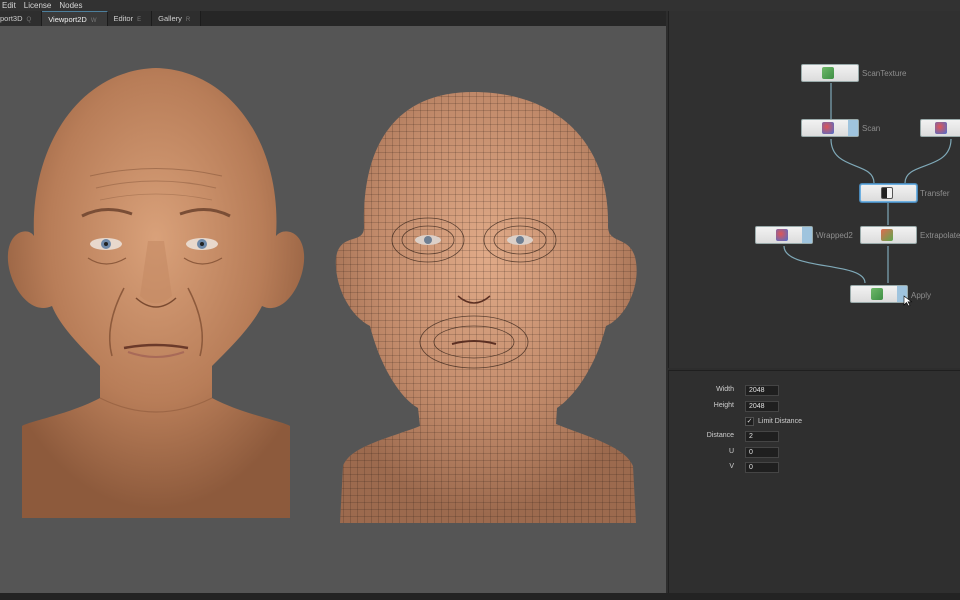 The height and width of the screenshot is (600, 960). I want to click on node-extrapolate, so click(888, 235).